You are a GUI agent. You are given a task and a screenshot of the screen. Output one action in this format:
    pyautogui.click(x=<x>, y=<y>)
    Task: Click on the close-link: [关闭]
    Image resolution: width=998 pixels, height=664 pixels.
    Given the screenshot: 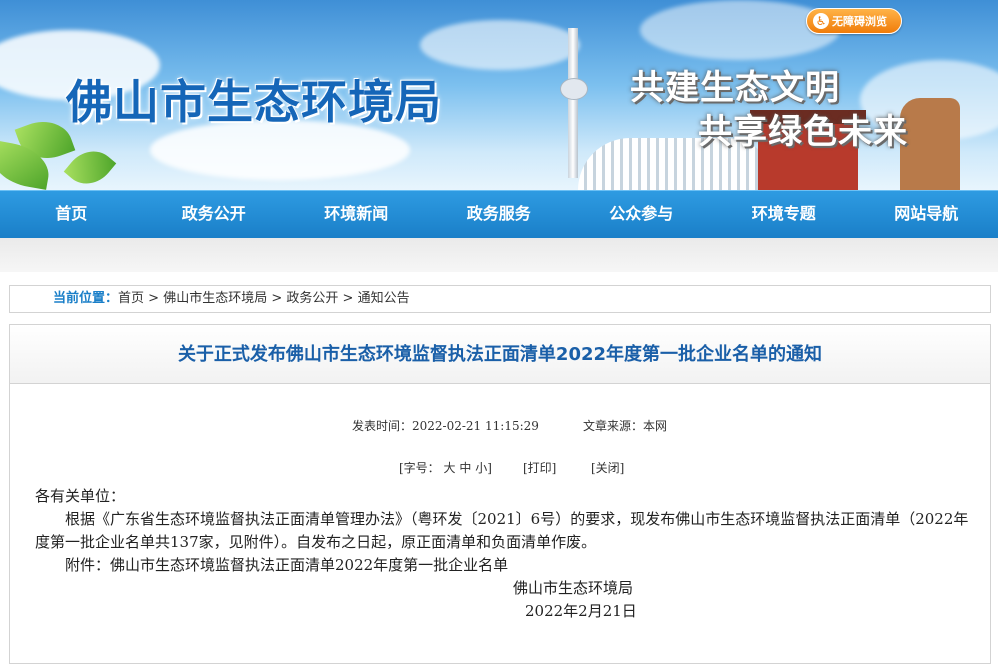 What is the action you would take?
    pyautogui.click(x=607, y=467)
    